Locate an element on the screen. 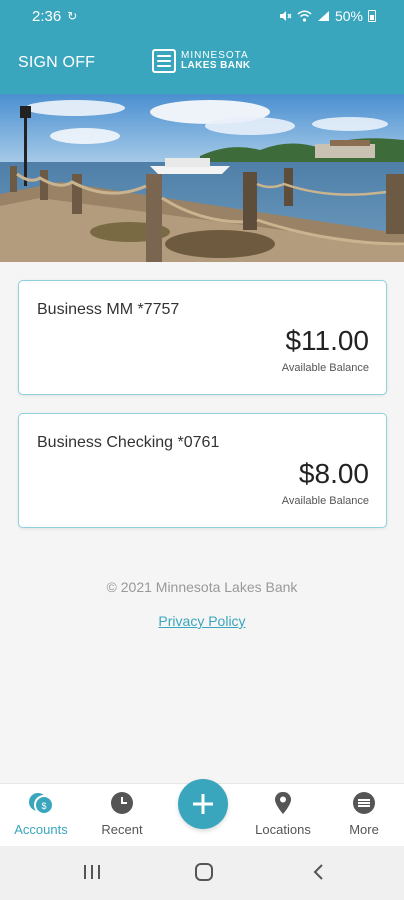  nav-accounts: $ Accounts is located at coordinates (41, 813).